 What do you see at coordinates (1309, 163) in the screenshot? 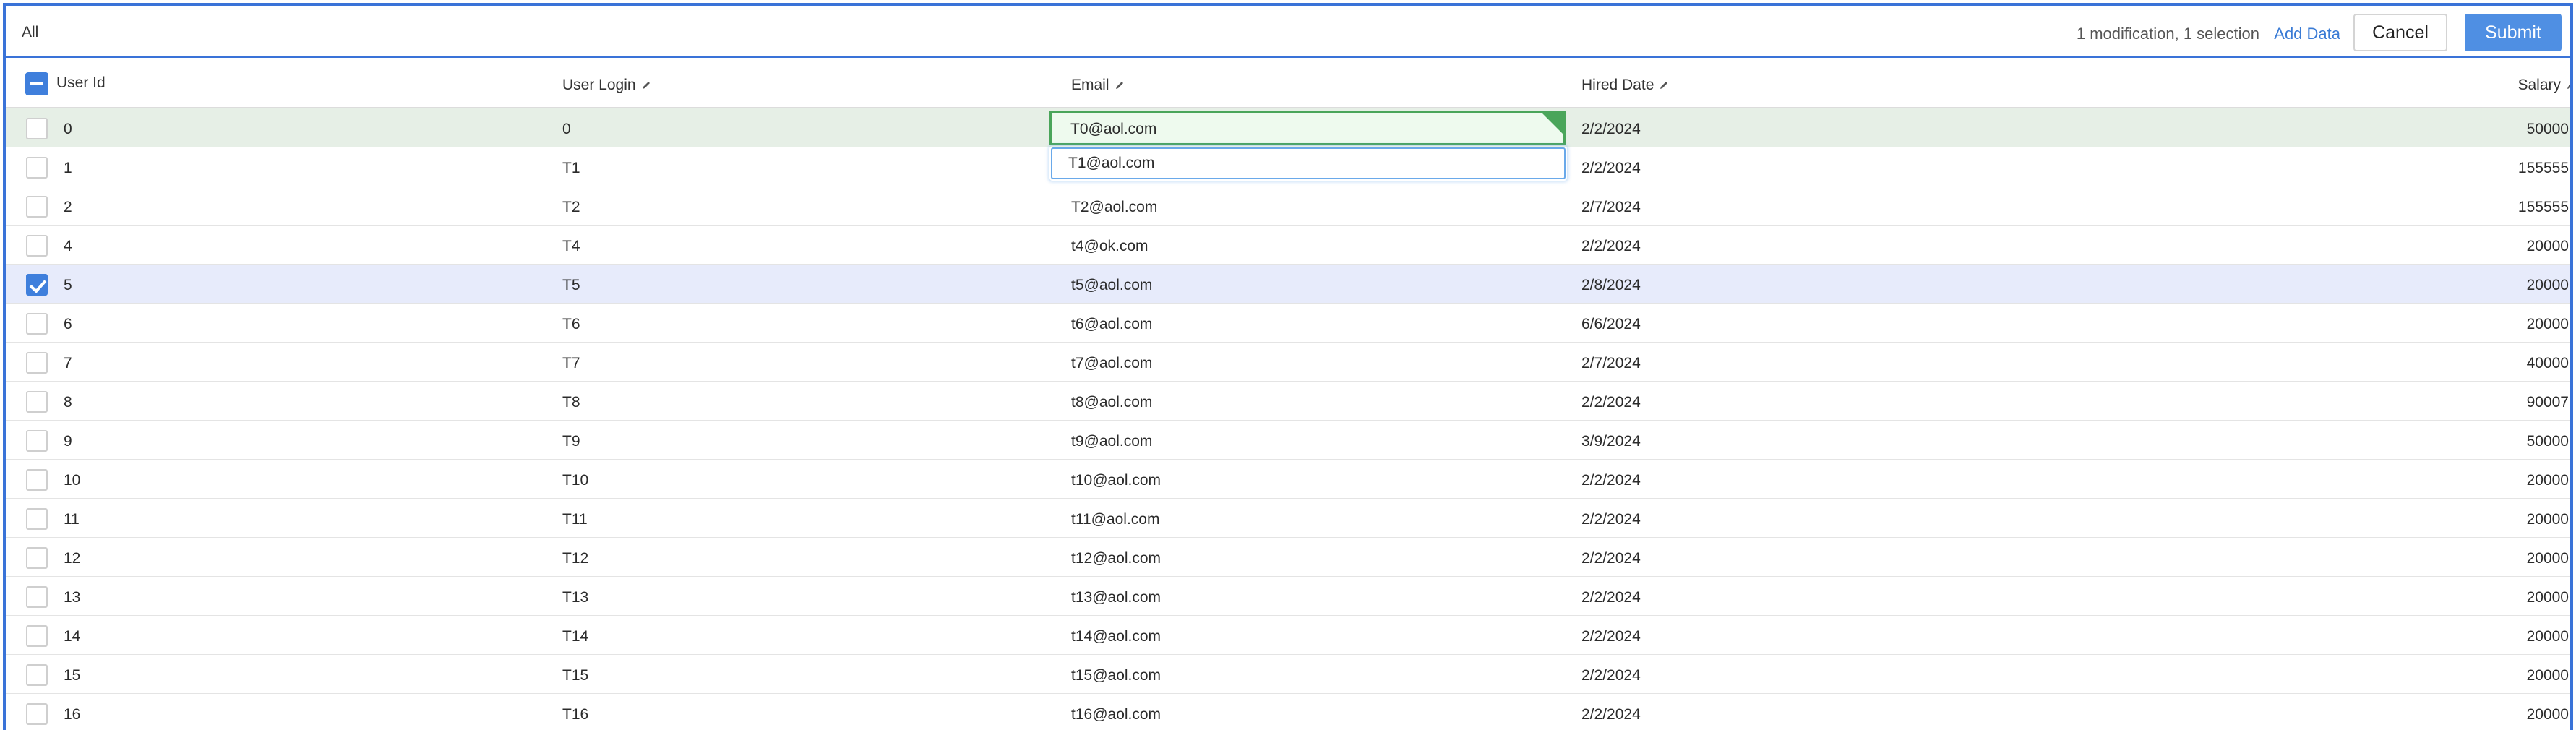
I see `email-cell-editor-input` at bounding box center [1309, 163].